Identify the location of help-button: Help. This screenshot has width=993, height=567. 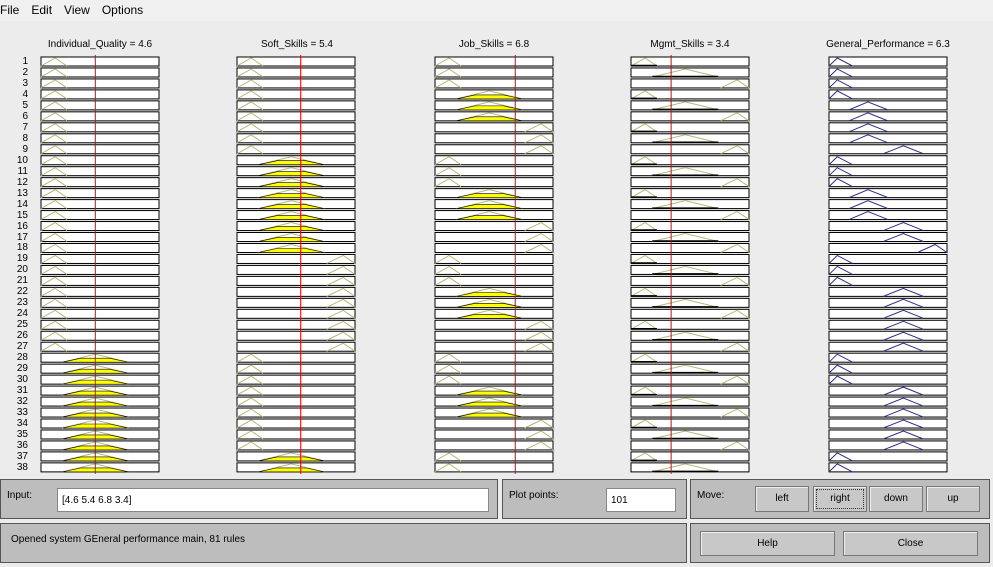
(767, 543).